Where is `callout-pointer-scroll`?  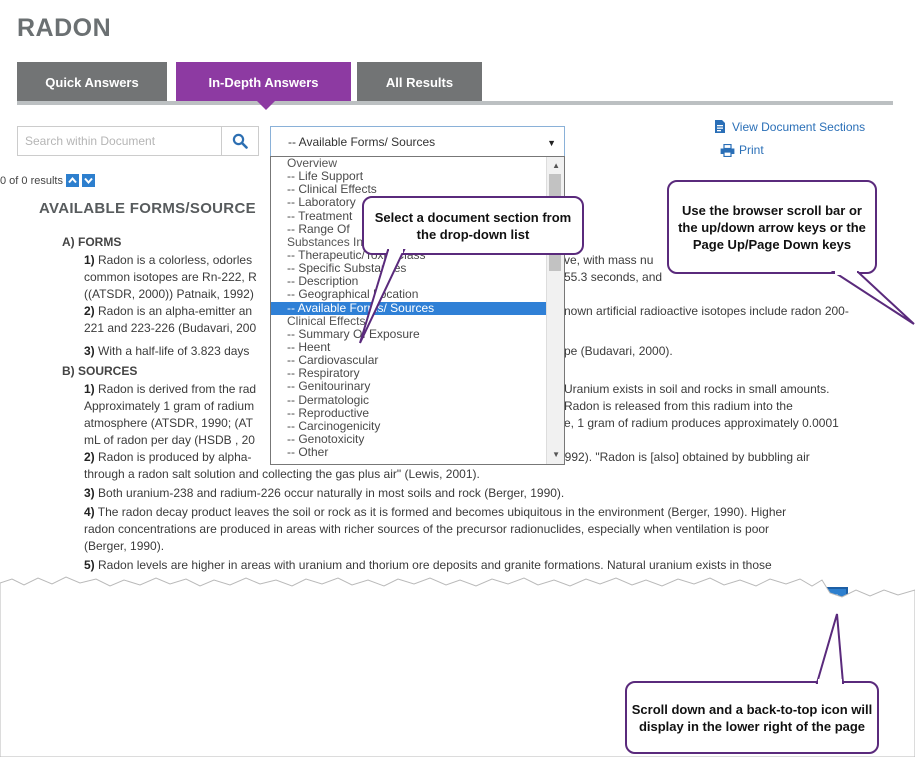 callout-pointer-scroll is located at coordinates (872, 297).